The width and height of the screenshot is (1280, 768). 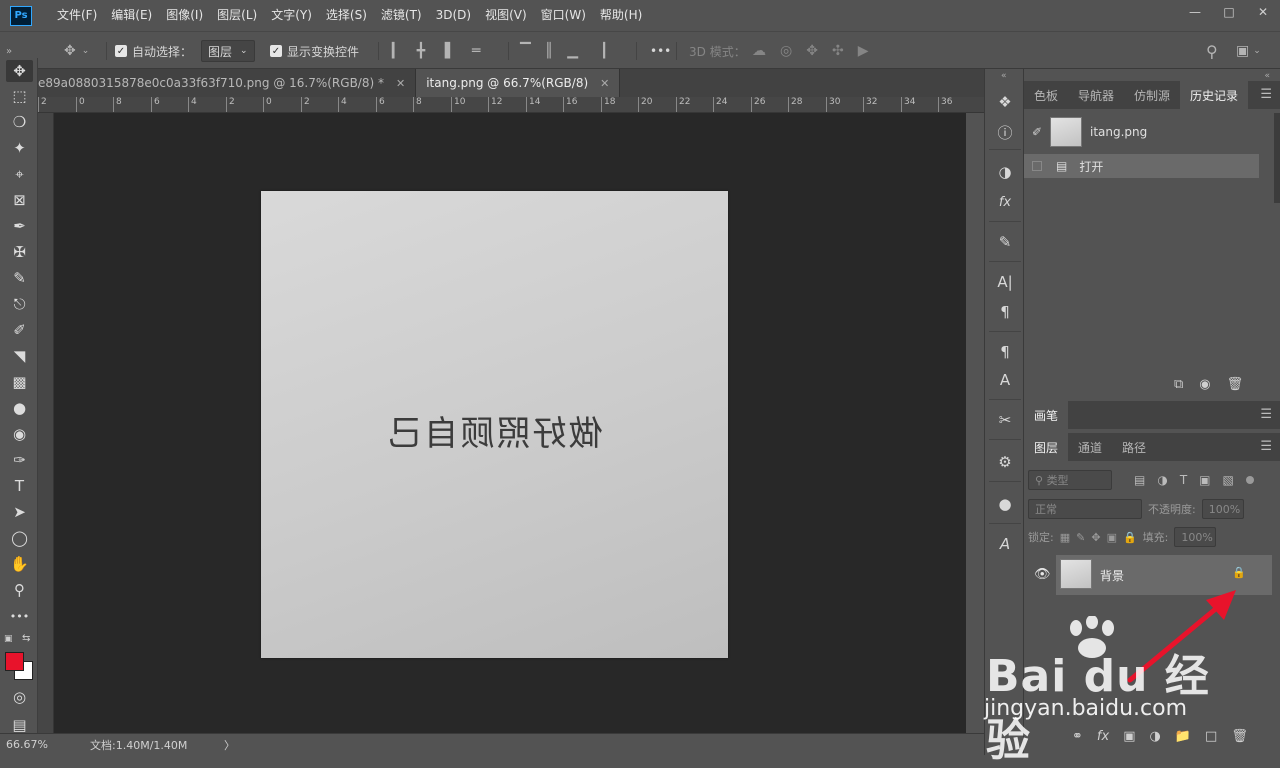 What do you see at coordinates (660, 51) in the screenshot?
I see `more-options-button: •••` at bounding box center [660, 51].